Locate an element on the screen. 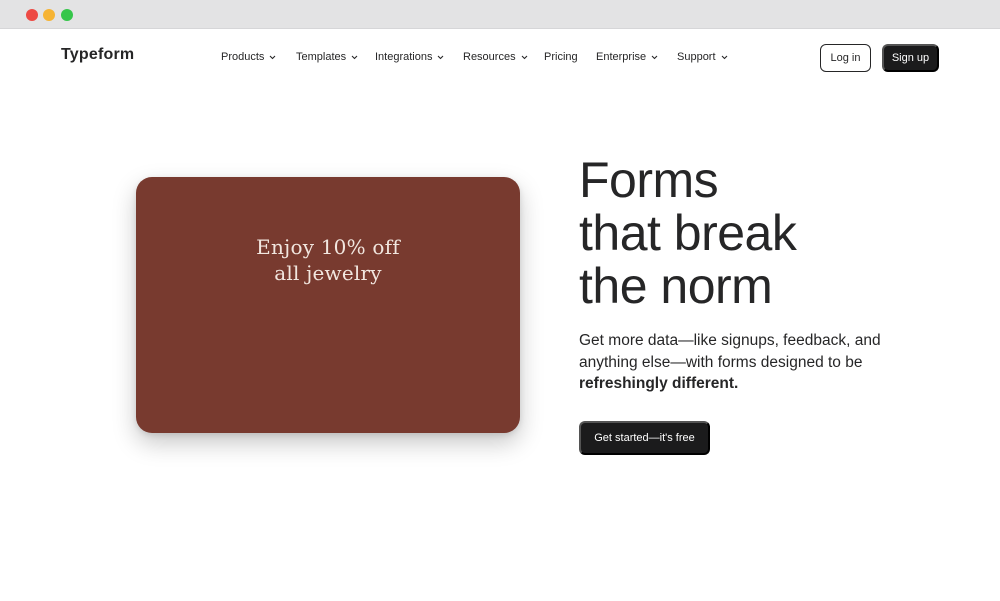  menu-item-label: Support is located at coordinates (696, 57).